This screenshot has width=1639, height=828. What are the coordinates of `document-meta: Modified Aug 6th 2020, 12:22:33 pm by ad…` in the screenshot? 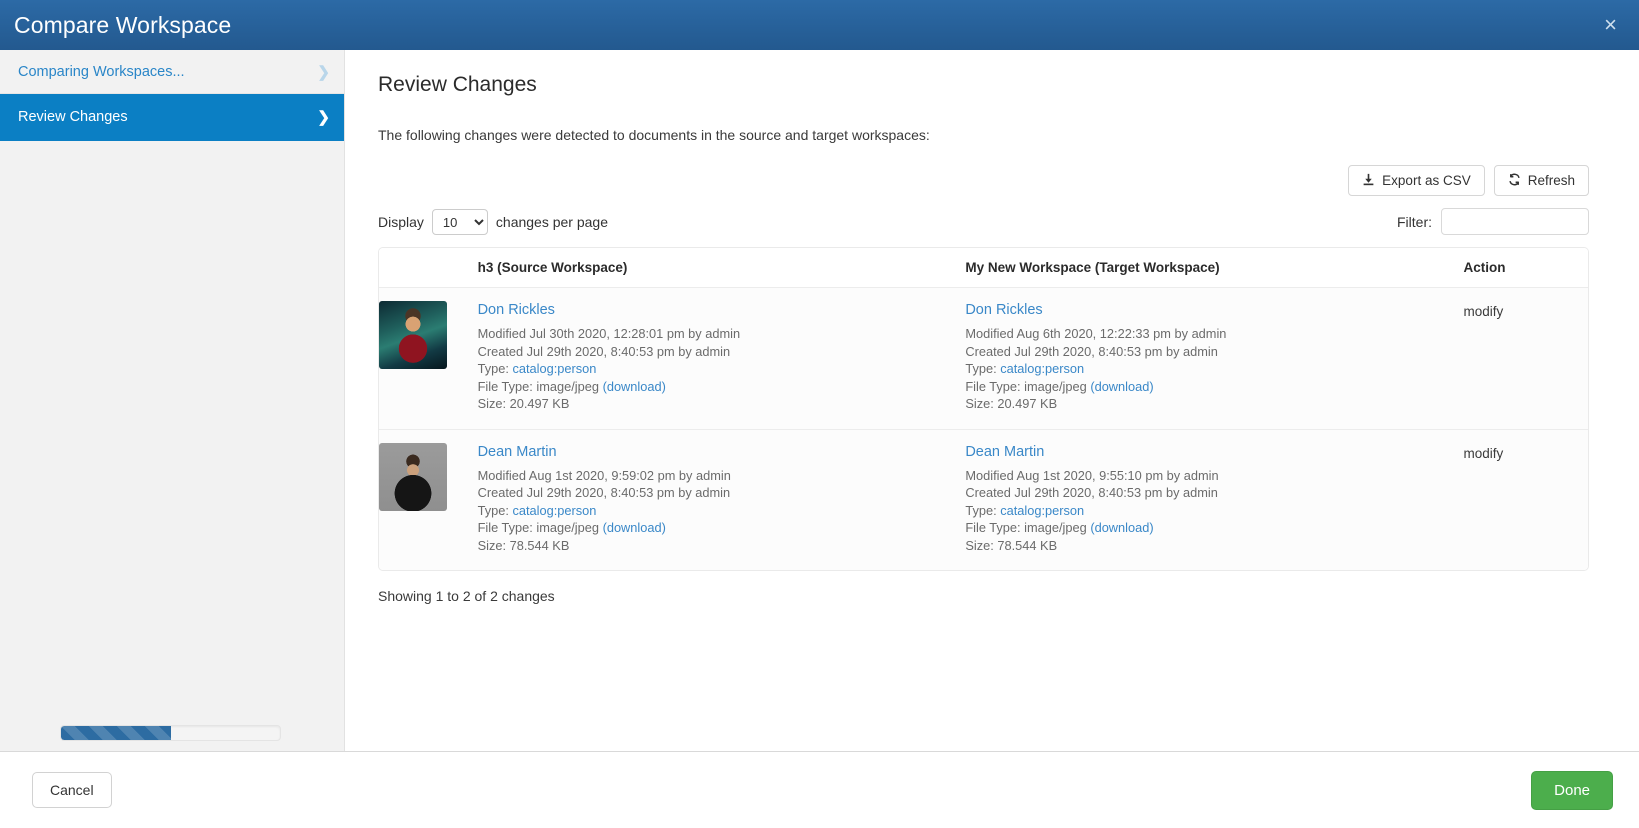 It's located at (1209, 369).